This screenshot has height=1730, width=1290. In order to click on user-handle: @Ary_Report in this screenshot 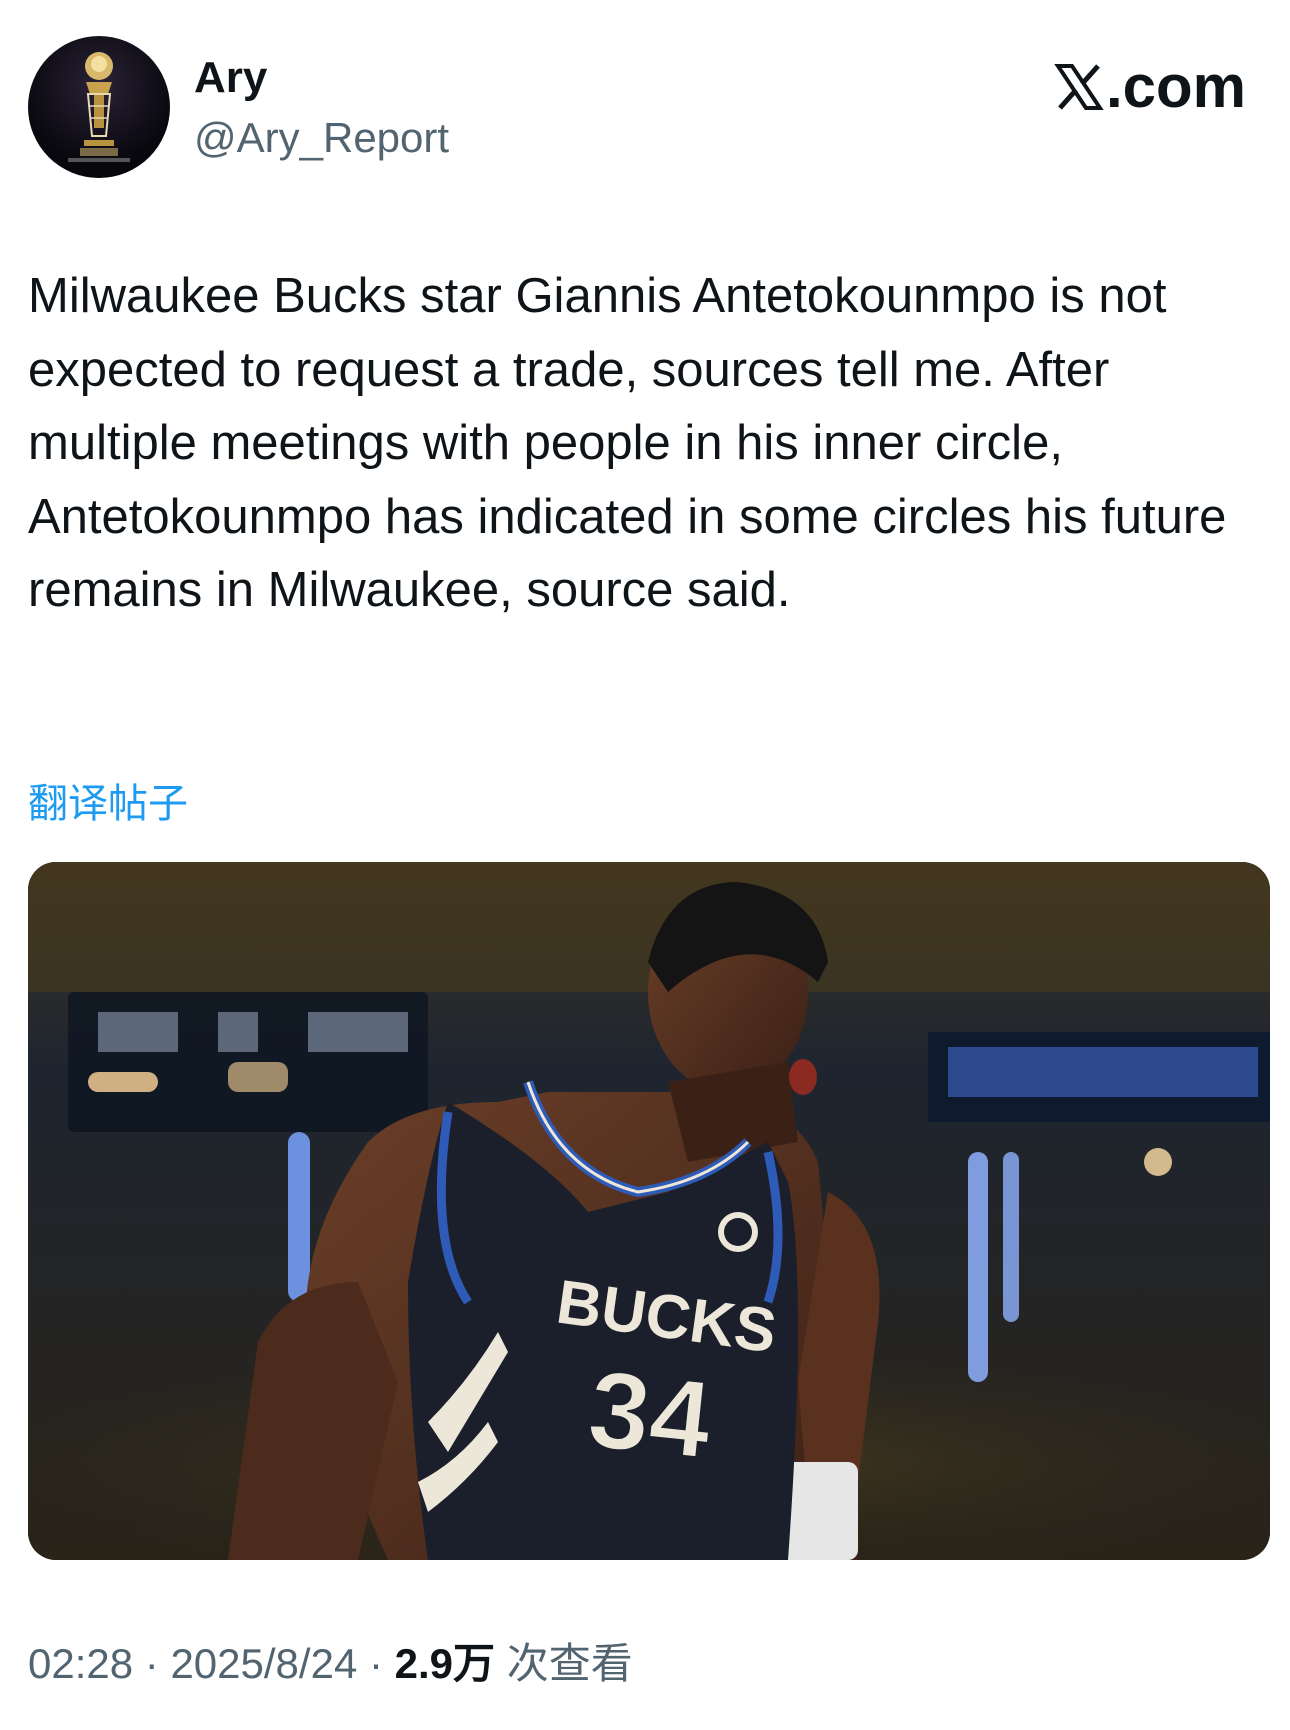, I will do `click(321, 138)`.